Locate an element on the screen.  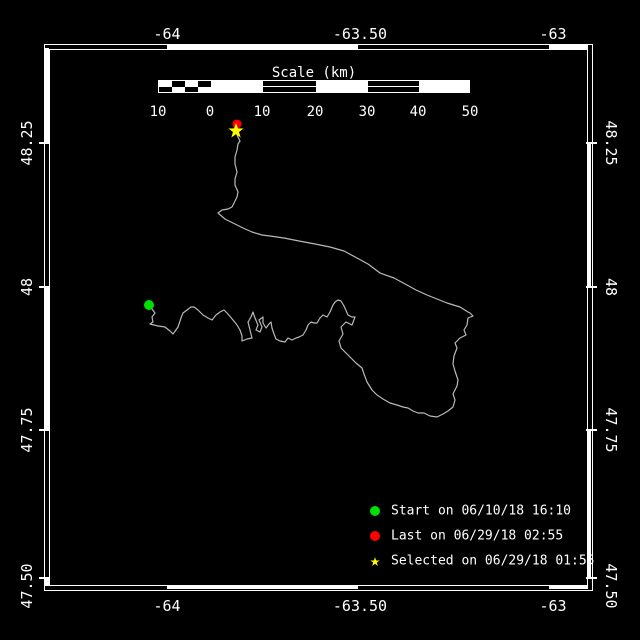
legend-selected-icon: ★ is located at coordinates (375, 561).